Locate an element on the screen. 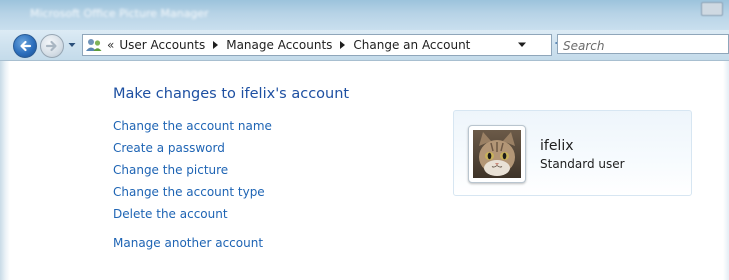  back-arrow-icon is located at coordinates (26, 46).